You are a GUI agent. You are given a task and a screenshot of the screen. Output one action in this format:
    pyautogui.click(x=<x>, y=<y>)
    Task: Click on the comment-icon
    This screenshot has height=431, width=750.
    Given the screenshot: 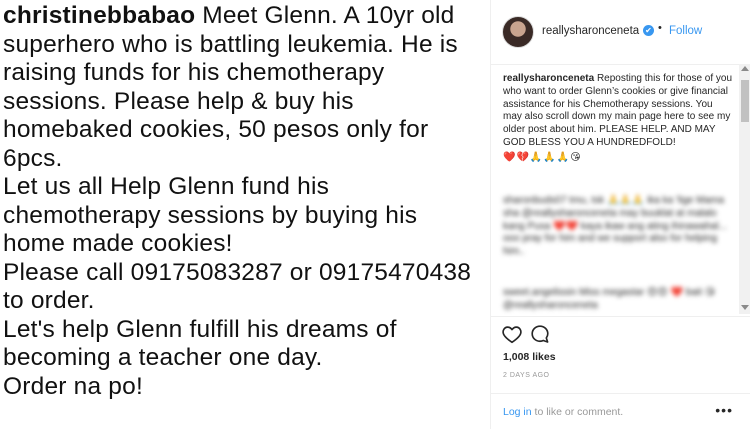 What is the action you would take?
    pyautogui.click(x=540, y=334)
    